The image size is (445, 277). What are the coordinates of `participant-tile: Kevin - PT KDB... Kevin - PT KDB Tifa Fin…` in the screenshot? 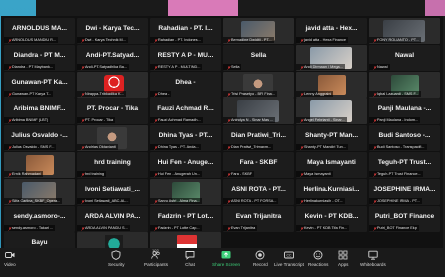 It's located at (331, 218).